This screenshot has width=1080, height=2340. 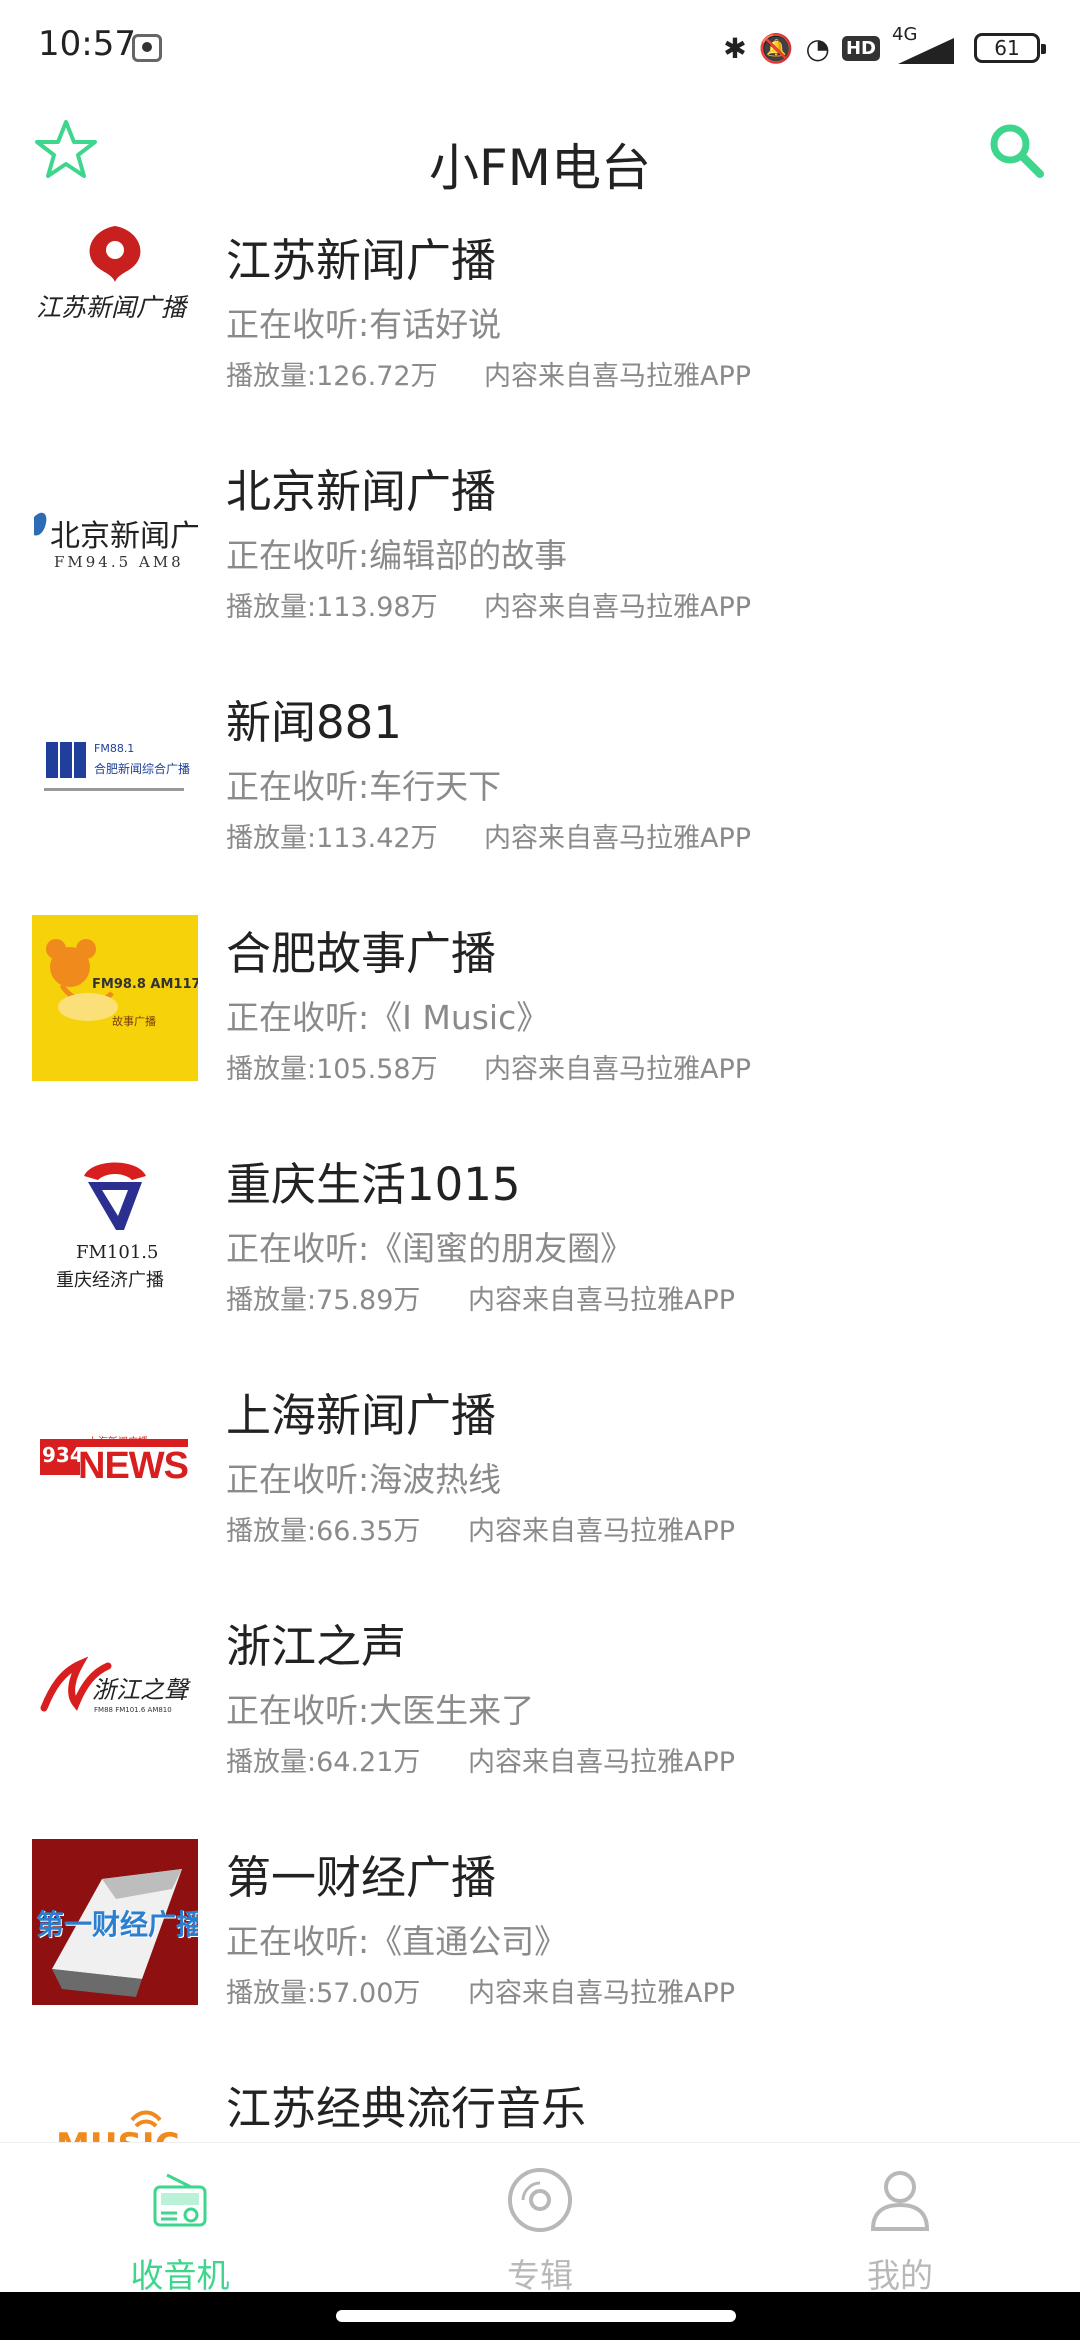 I want to click on station-name: 新闻881, so click(x=314, y=722).